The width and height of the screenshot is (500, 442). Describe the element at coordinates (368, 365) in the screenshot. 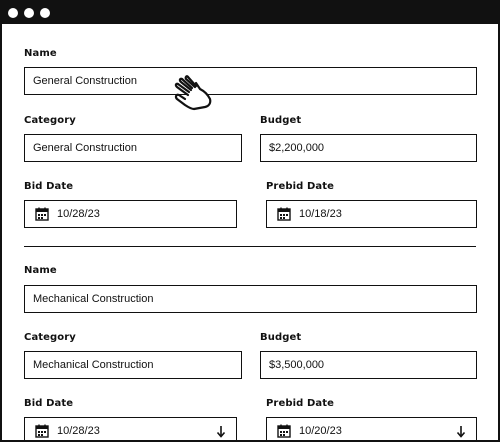

I see `budget-field: $3,500,000` at that location.